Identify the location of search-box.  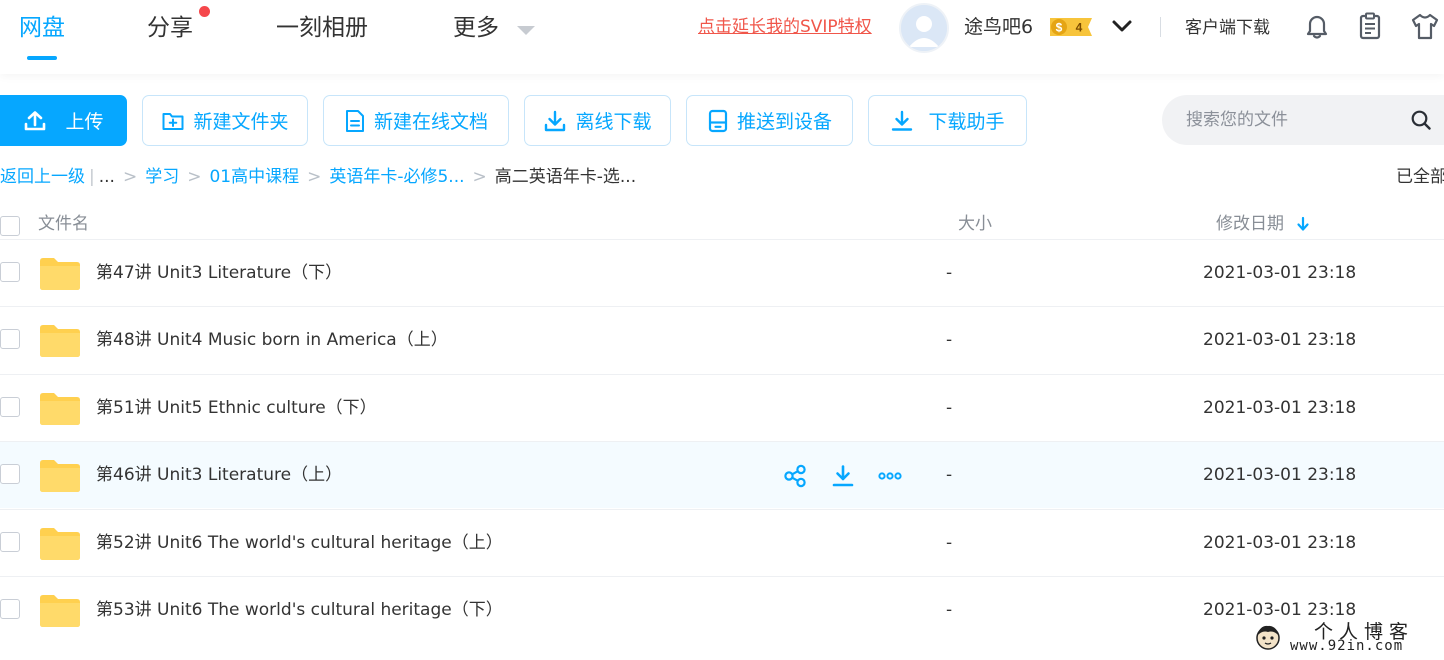
(1303, 120).